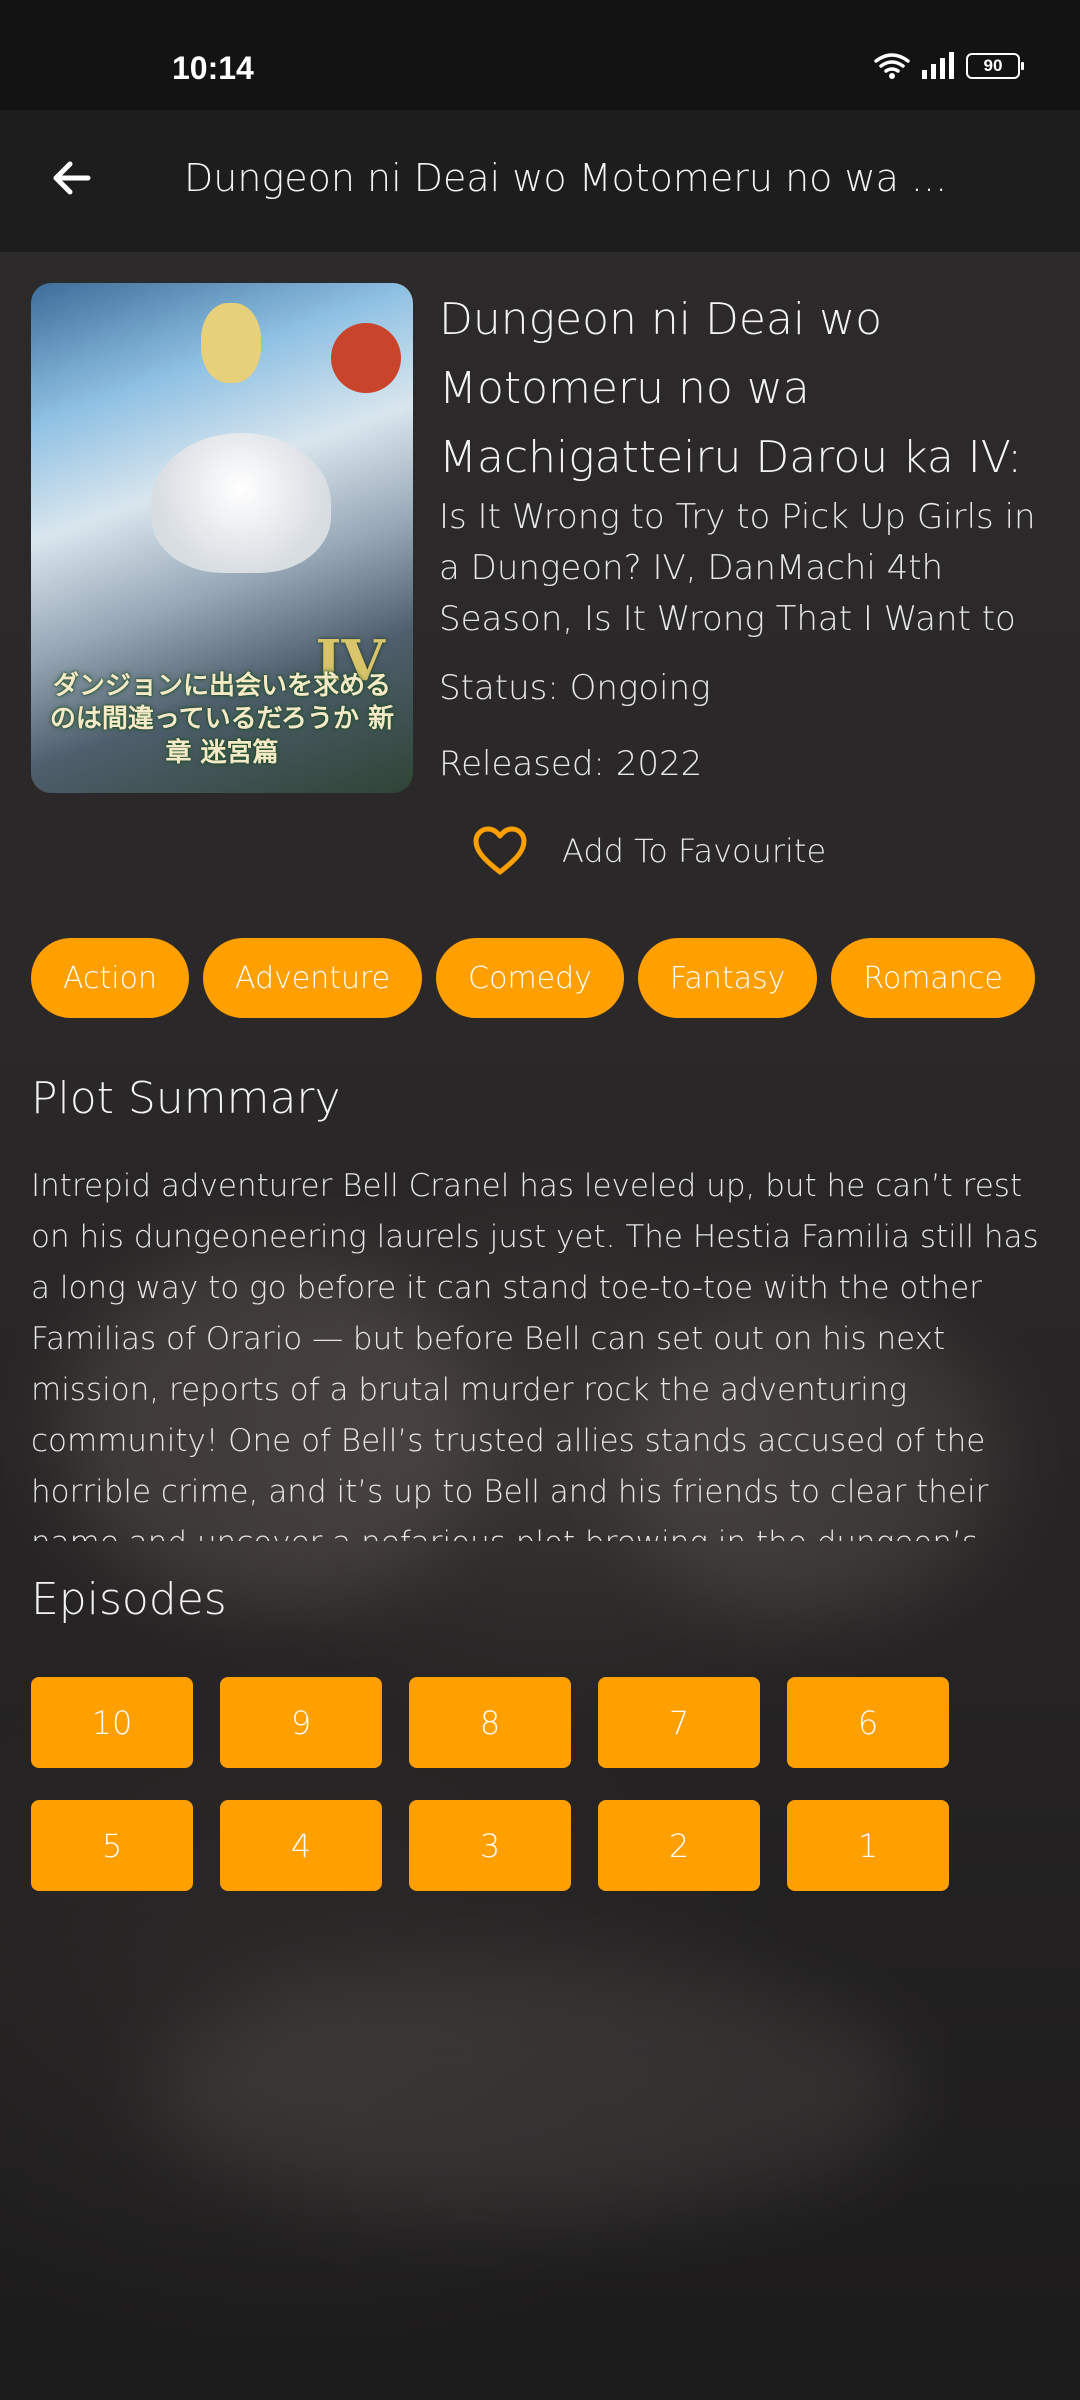 This screenshot has height=2400, width=1080. I want to click on episode-button: 4, so click(301, 1845).